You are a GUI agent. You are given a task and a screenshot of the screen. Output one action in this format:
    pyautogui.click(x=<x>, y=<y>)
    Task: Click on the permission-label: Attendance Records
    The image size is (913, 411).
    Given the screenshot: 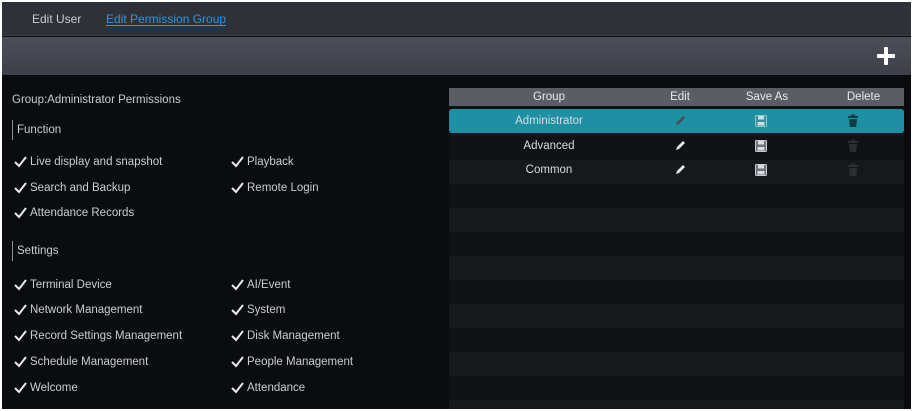 What is the action you would take?
    pyautogui.click(x=82, y=213)
    